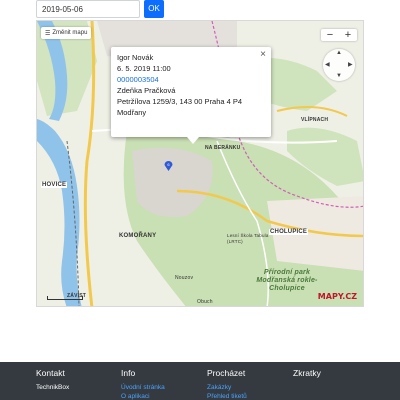  Describe the element at coordinates (248, 238) in the screenshot. I see `map-label-skola: Lesní Škola Tabula (LRTC)` at that location.